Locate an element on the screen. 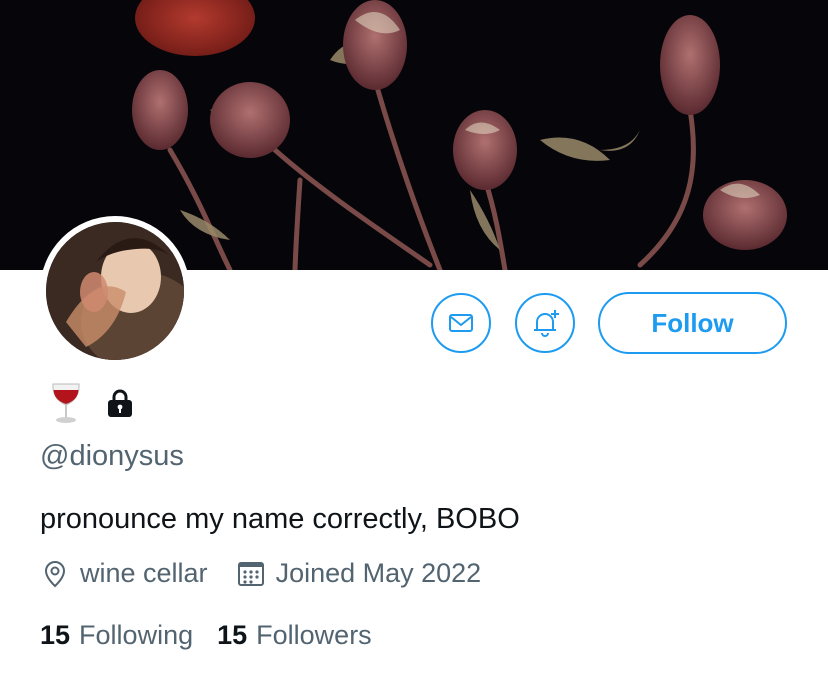 This screenshot has height=685, width=828. calendar-icon is located at coordinates (250, 573).